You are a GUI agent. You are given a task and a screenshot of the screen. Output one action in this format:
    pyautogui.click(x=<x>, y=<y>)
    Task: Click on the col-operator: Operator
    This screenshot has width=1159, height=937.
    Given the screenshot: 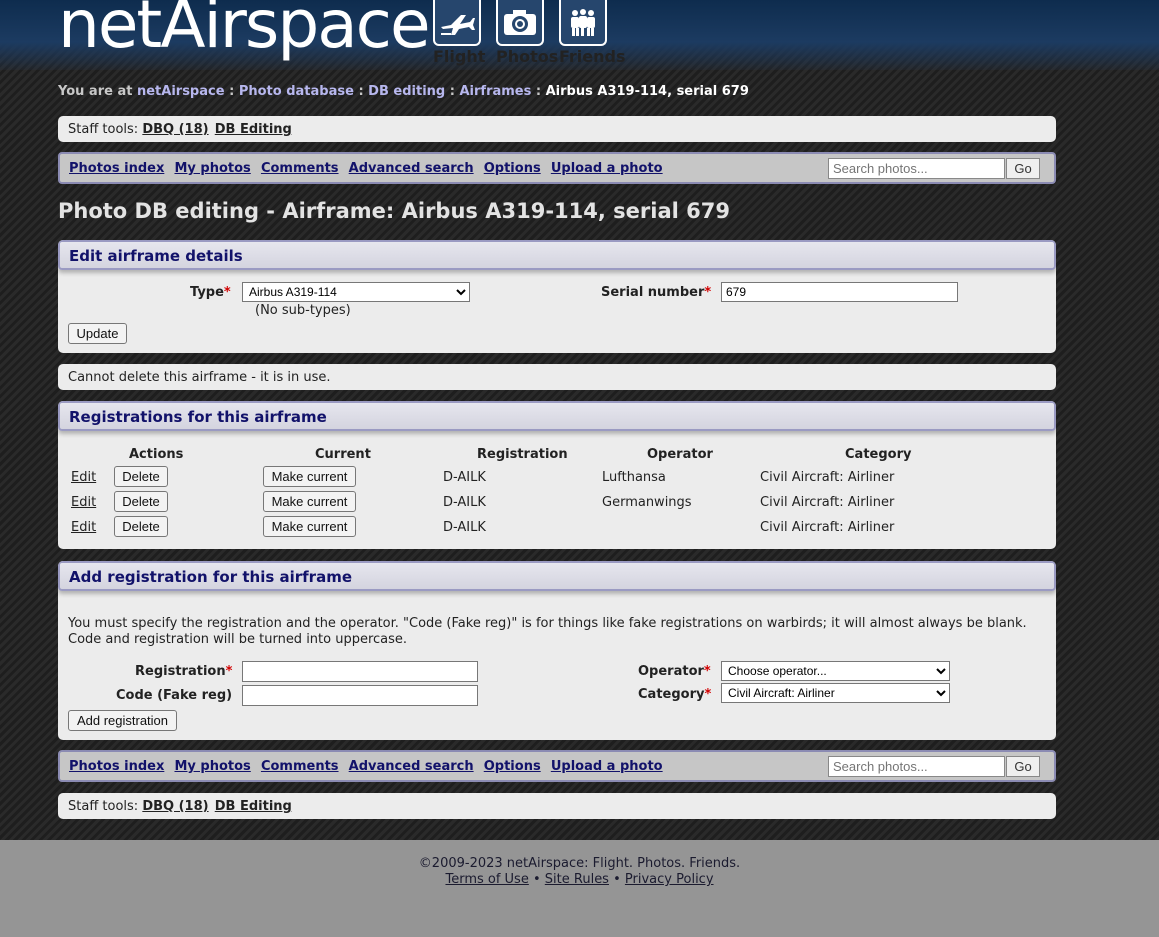 What is the action you would take?
    pyautogui.click(x=680, y=454)
    